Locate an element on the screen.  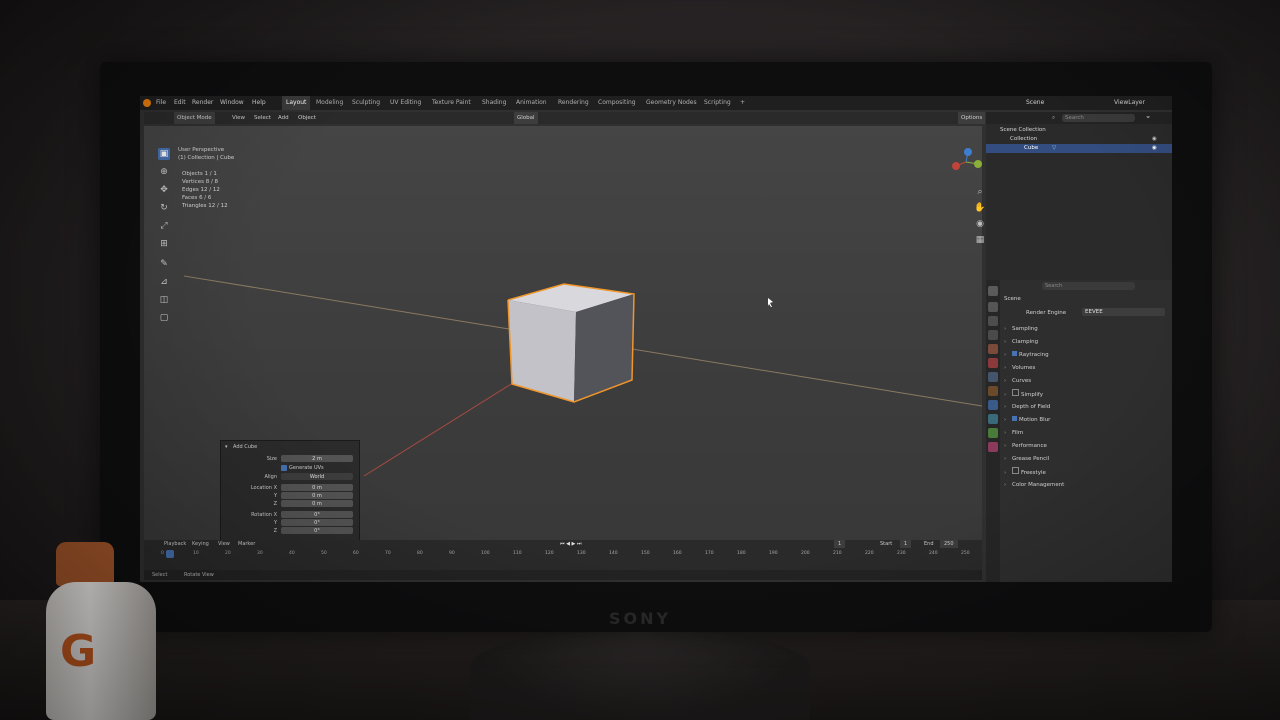
outliner-row-cube: Cube ▽ ◉ is located at coordinates (1079, 148).